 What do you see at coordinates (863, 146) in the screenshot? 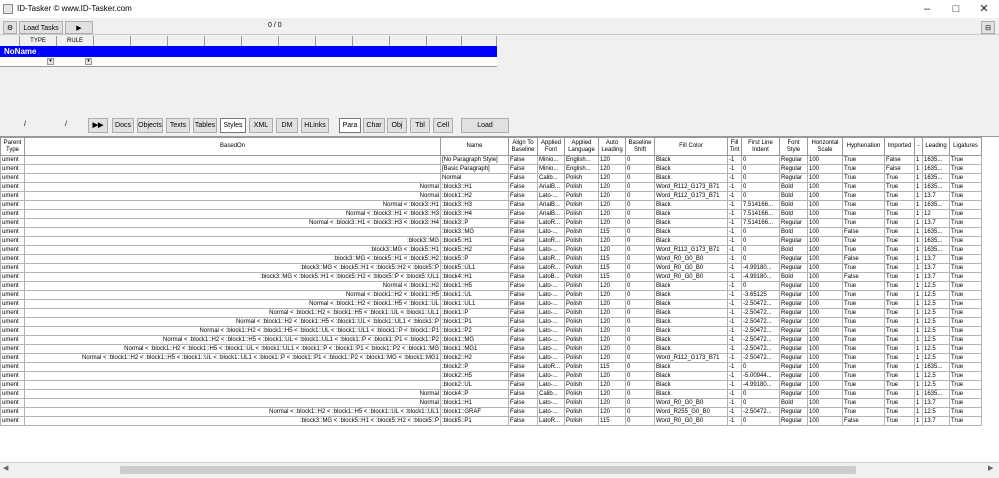
I see `column-header: Hyphenation` at bounding box center [863, 146].